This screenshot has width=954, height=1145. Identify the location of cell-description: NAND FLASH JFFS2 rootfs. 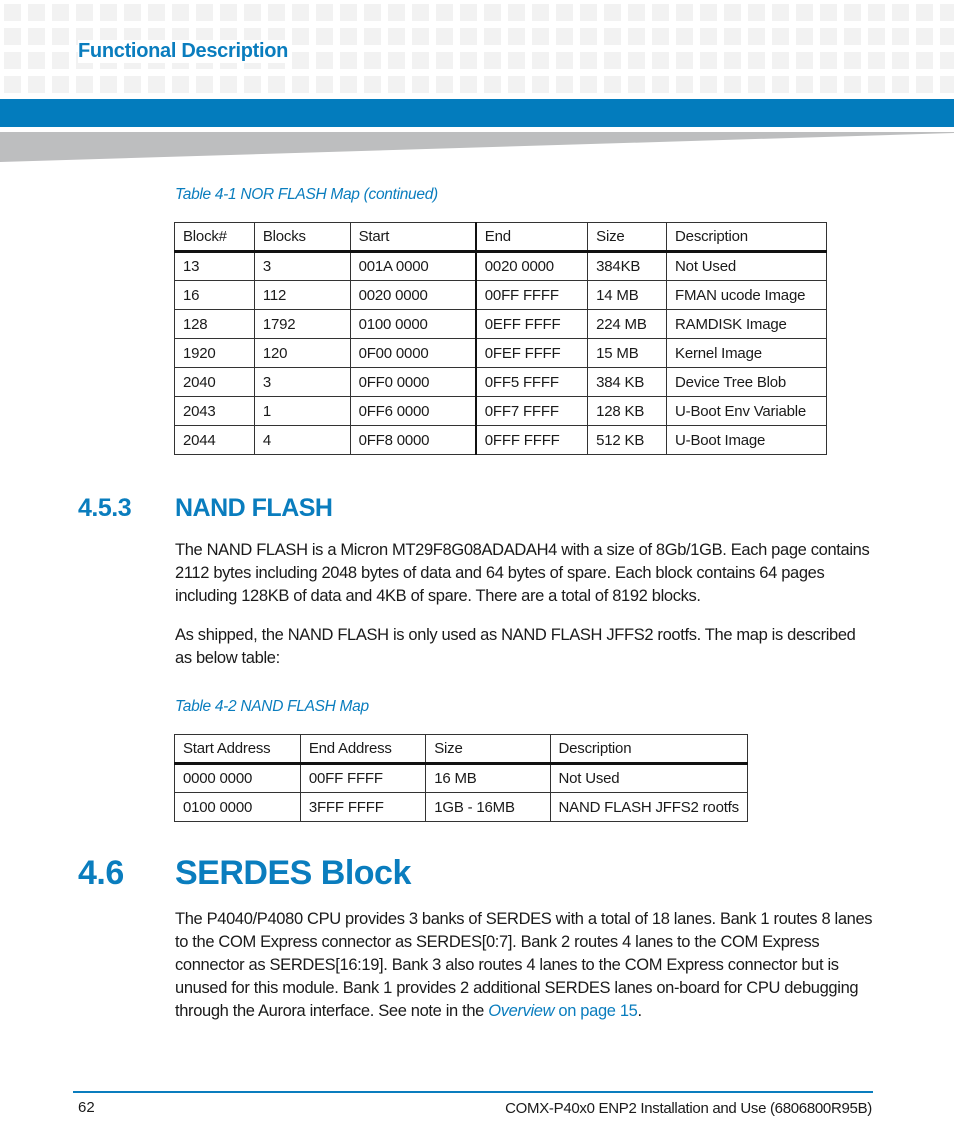
(649, 807).